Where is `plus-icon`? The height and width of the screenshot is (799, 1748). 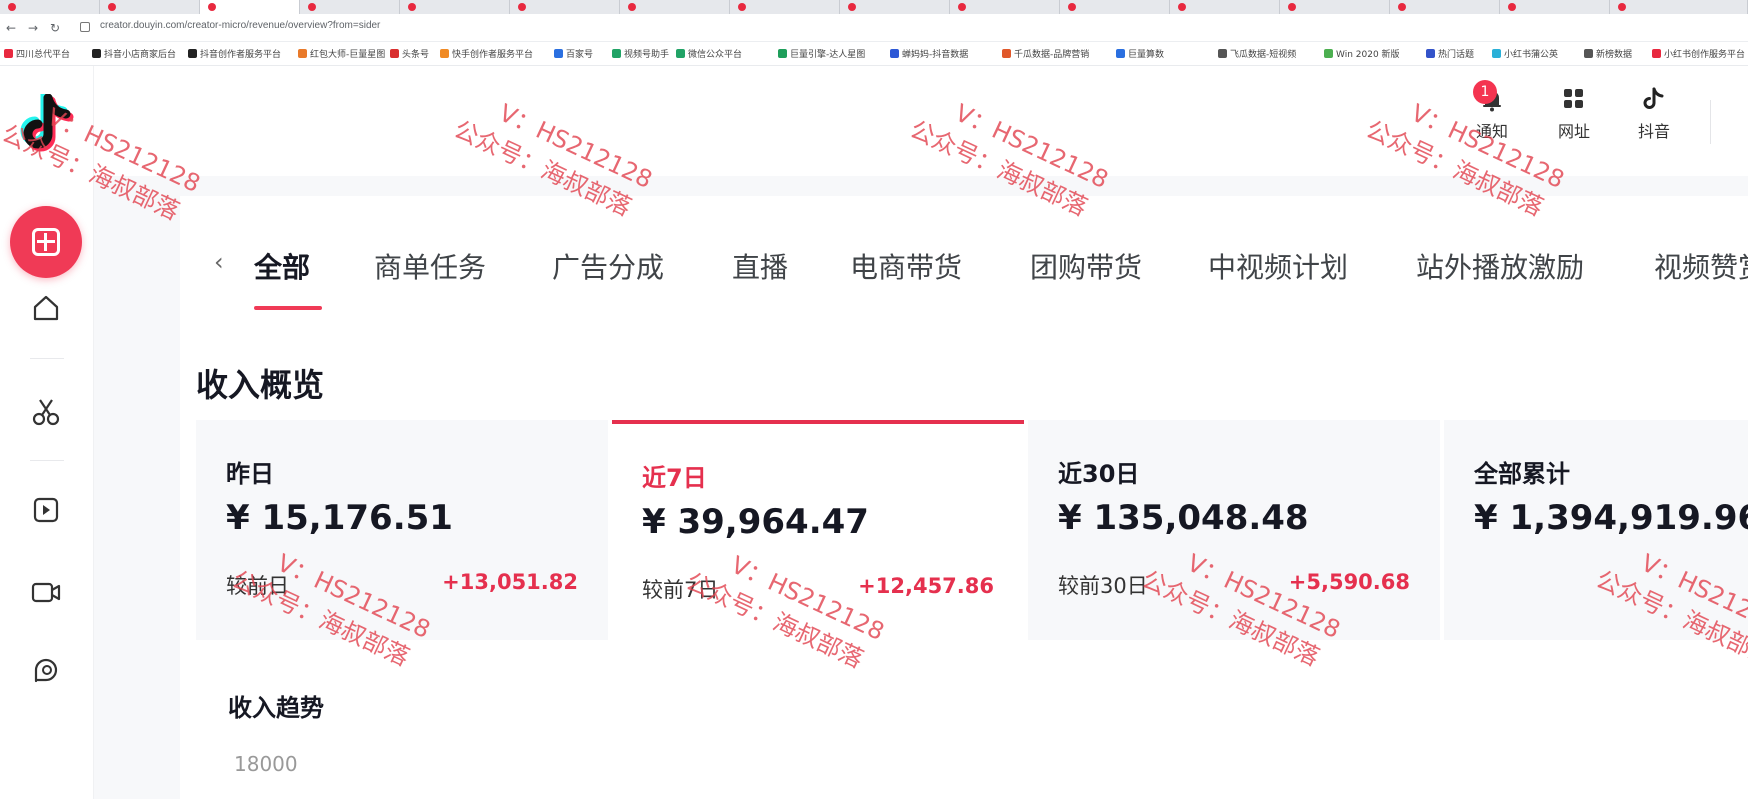
plus-icon is located at coordinates (46, 242).